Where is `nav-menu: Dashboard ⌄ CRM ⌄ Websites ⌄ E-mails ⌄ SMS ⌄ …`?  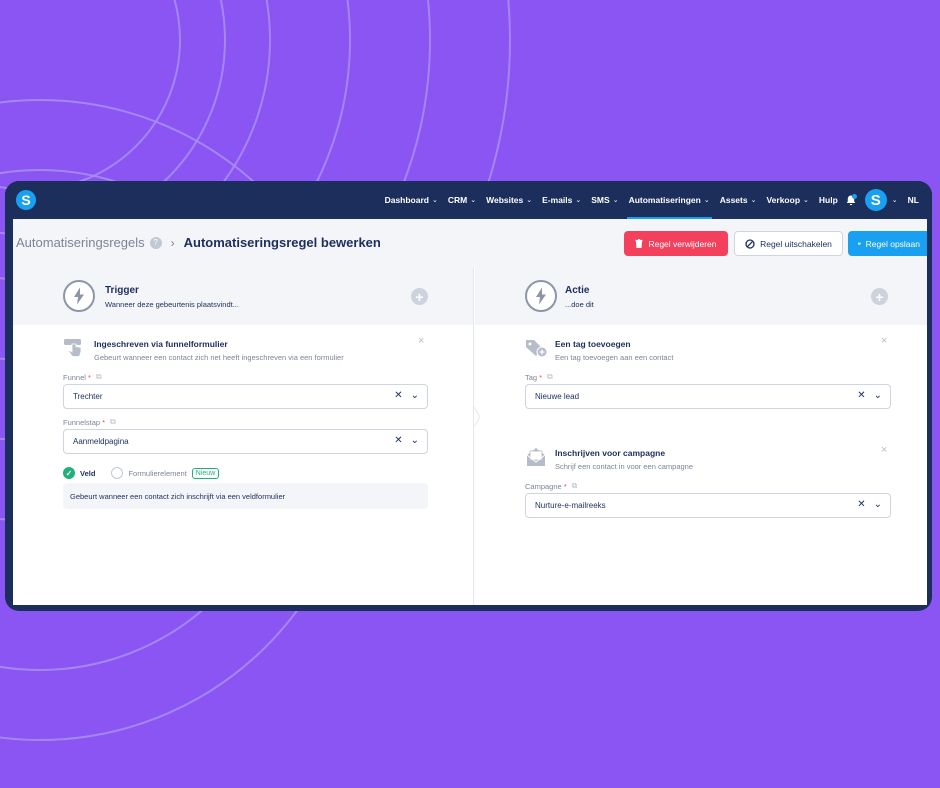 nav-menu: Dashboard ⌄ CRM ⌄ Websites ⌄ E-mails ⌄ SMS ⌄ … is located at coordinates (652, 200).